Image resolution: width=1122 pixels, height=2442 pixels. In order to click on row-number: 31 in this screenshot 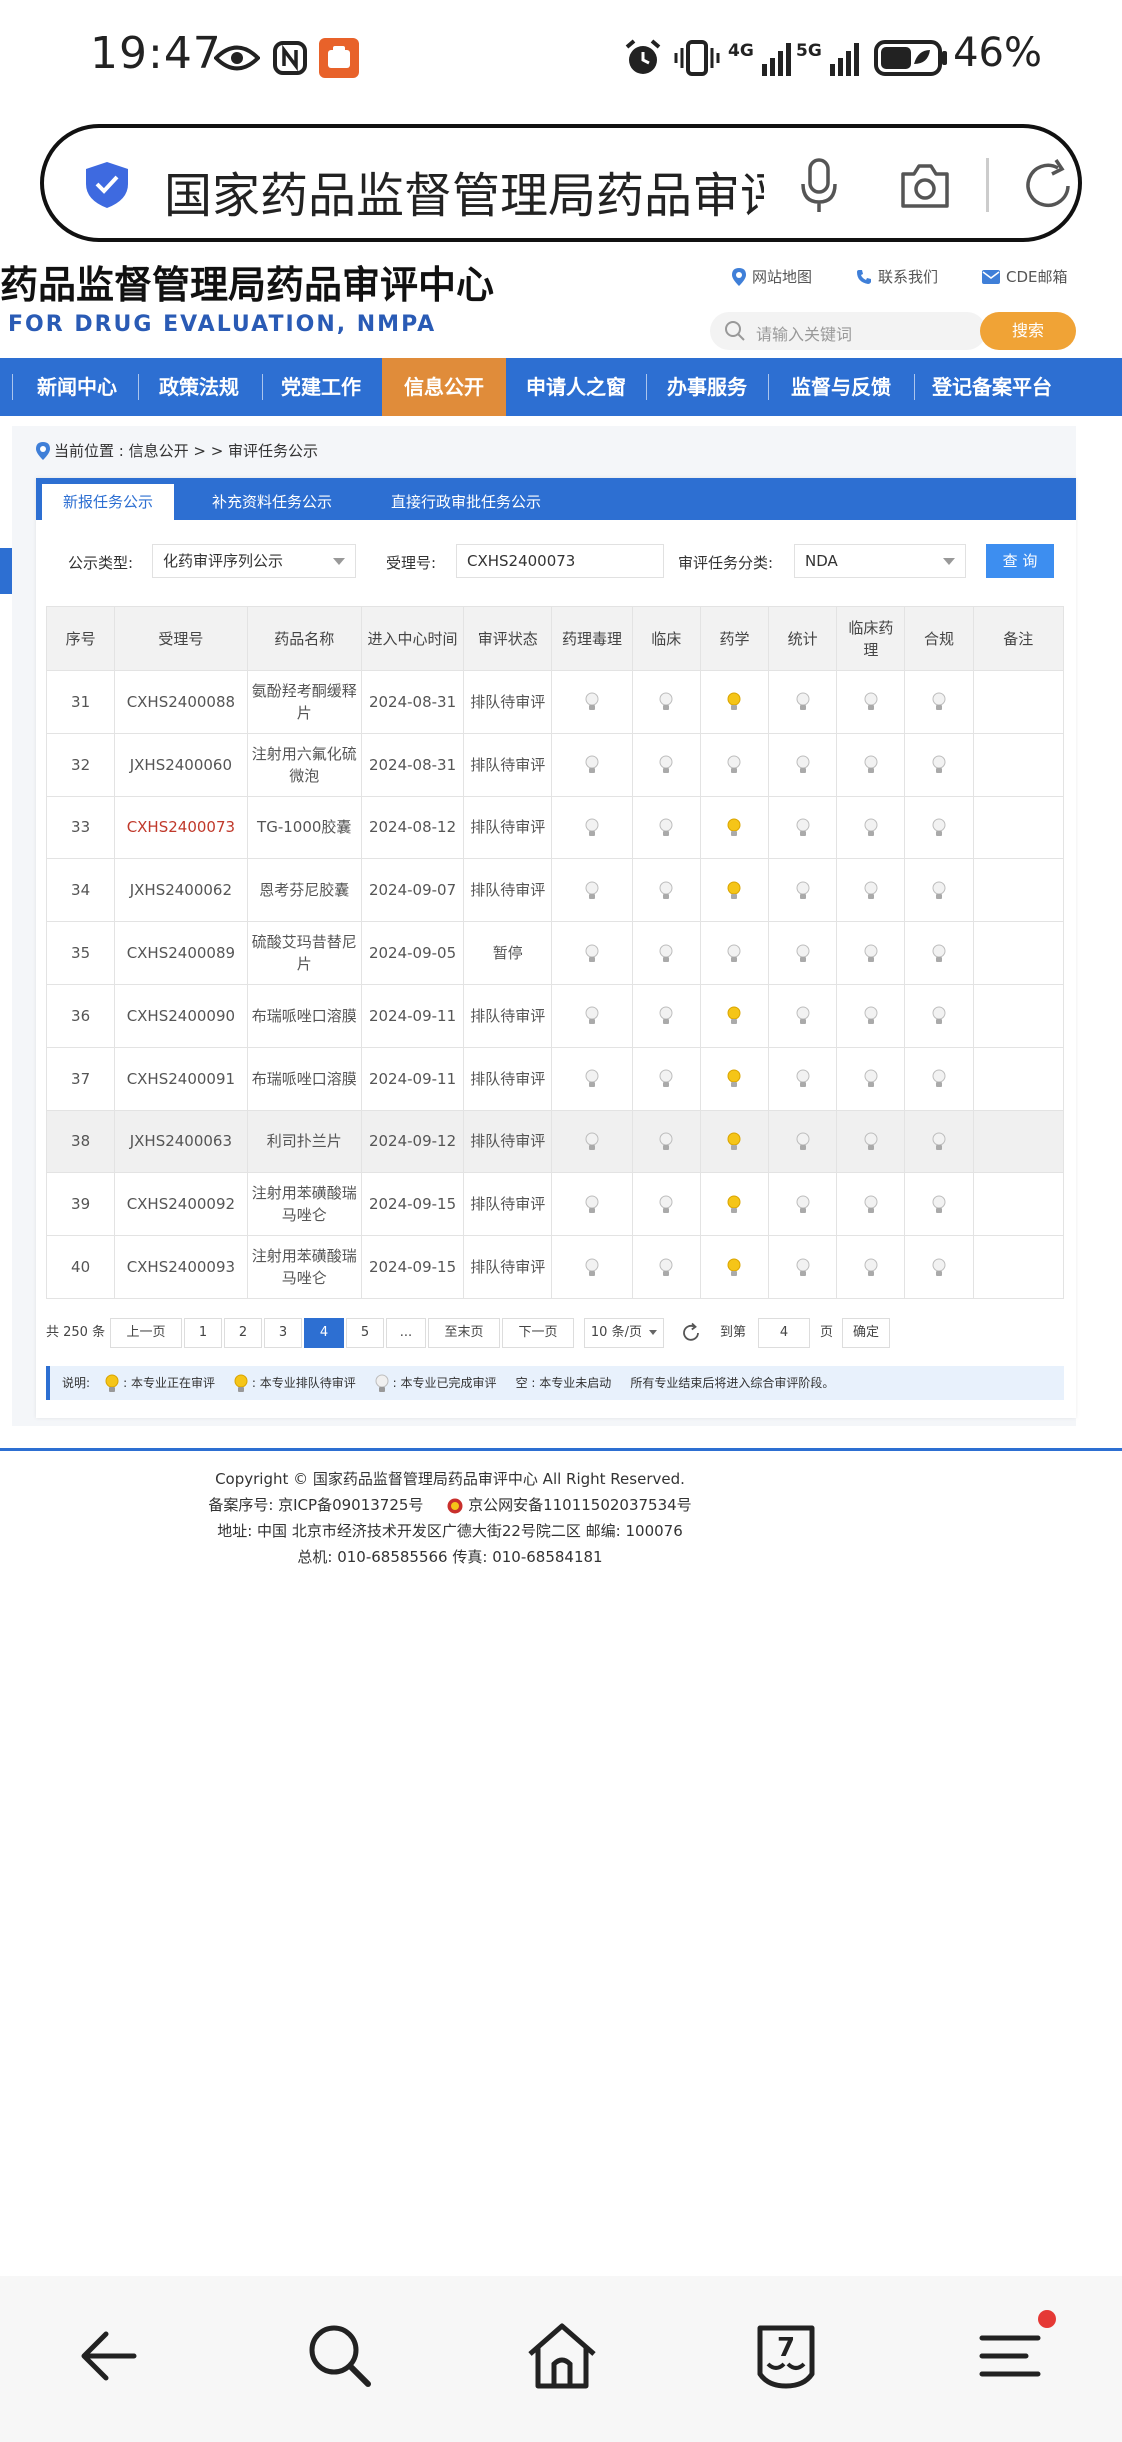, I will do `click(80, 702)`.